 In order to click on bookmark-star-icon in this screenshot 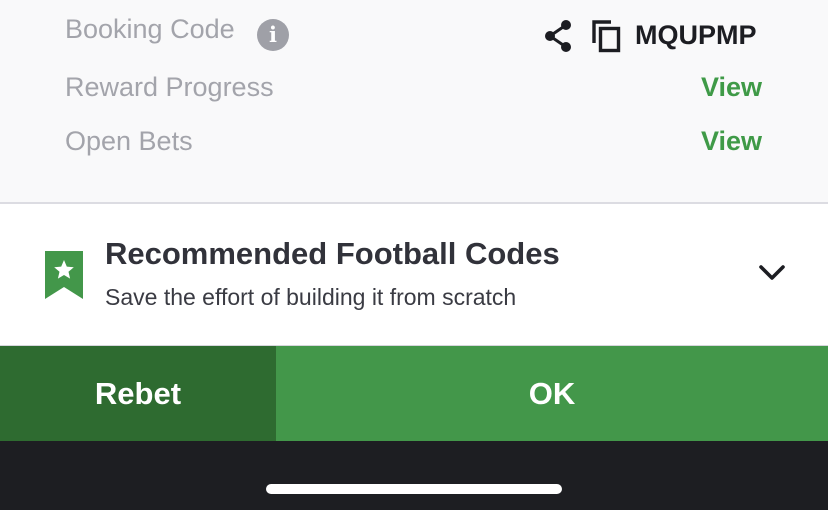, I will do `click(64, 275)`.